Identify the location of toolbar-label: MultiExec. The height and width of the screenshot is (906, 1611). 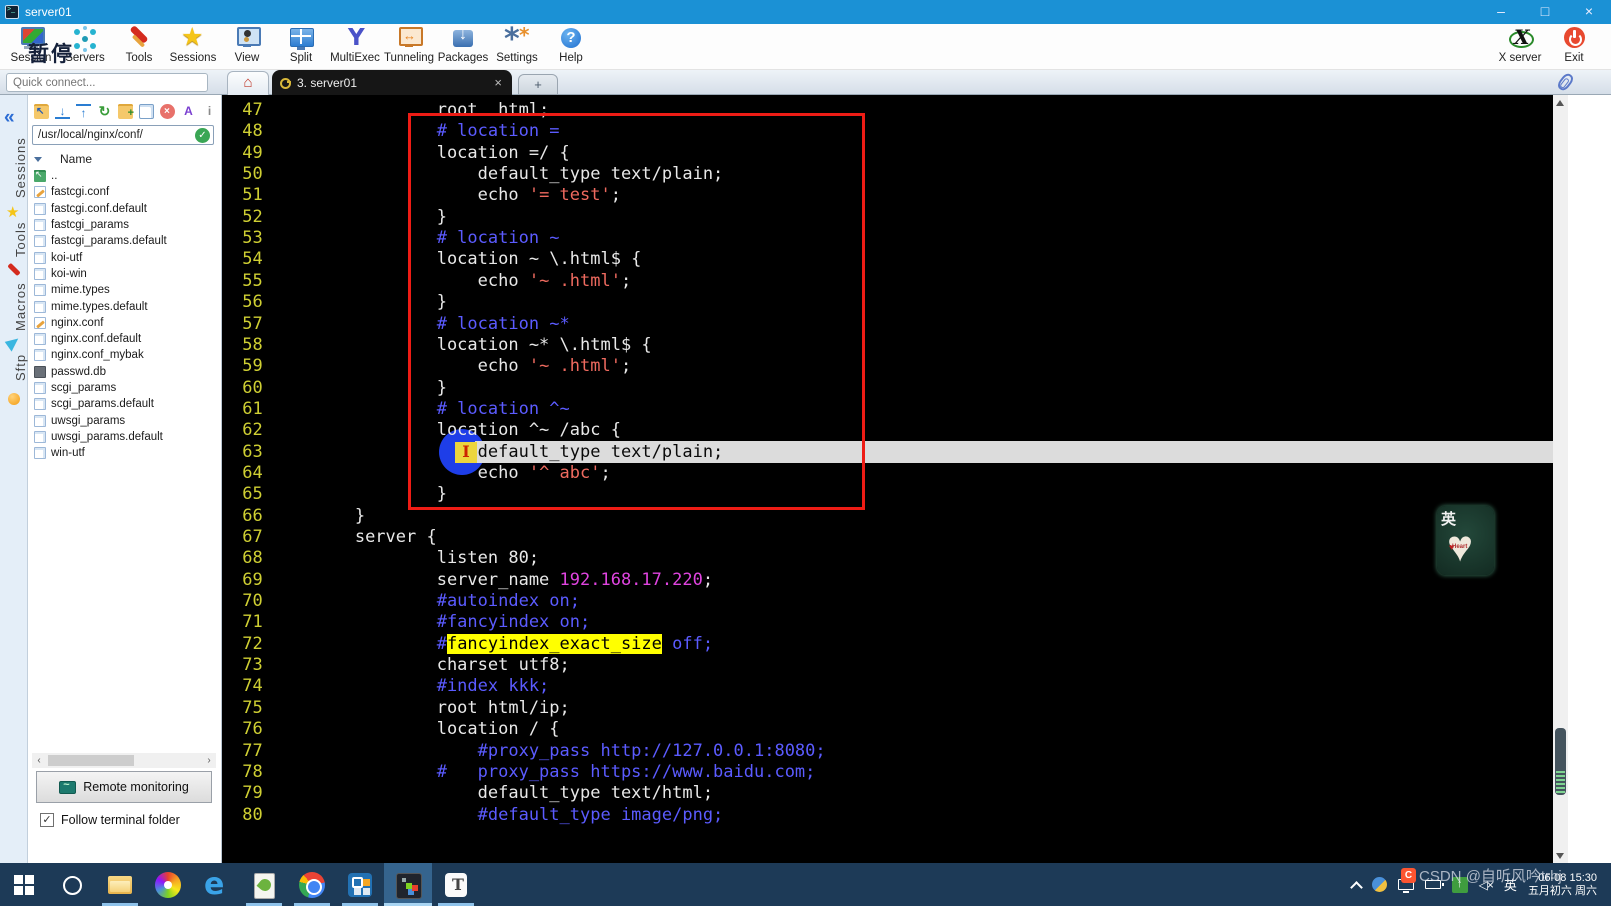
(355, 58).